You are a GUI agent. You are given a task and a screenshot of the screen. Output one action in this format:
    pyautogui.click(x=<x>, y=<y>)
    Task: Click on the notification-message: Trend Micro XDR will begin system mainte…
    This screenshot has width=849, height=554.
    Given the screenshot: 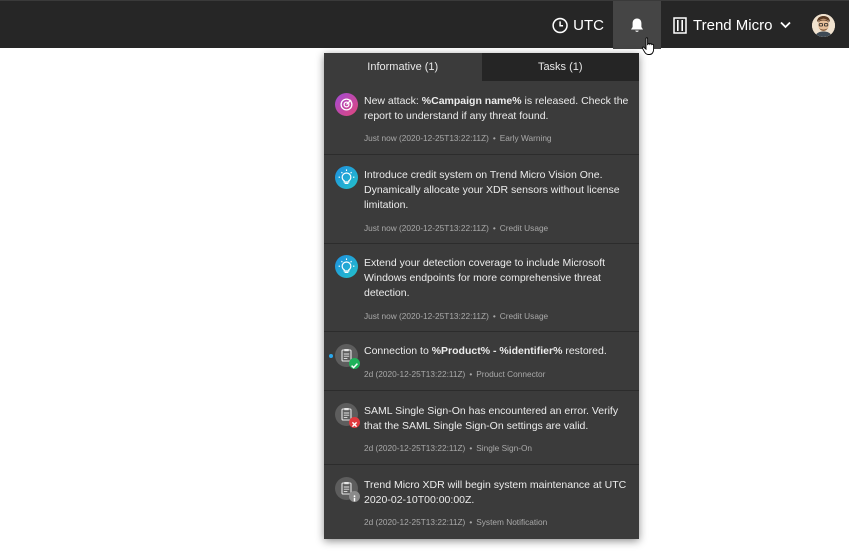 What is the action you would take?
    pyautogui.click(x=495, y=492)
    